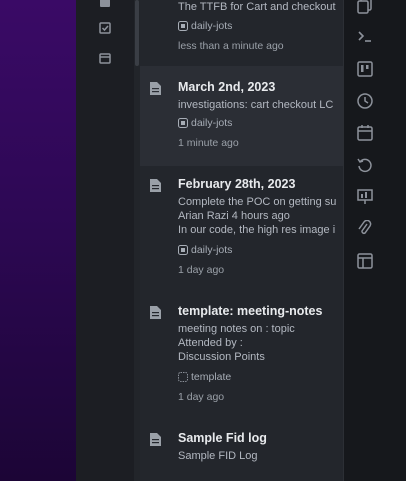 Image resolution: width=406 pixels, height=481 pixels. Describe the element at coordinates (211, 377) in the screenshot. I see `tag-label: template` at that location.